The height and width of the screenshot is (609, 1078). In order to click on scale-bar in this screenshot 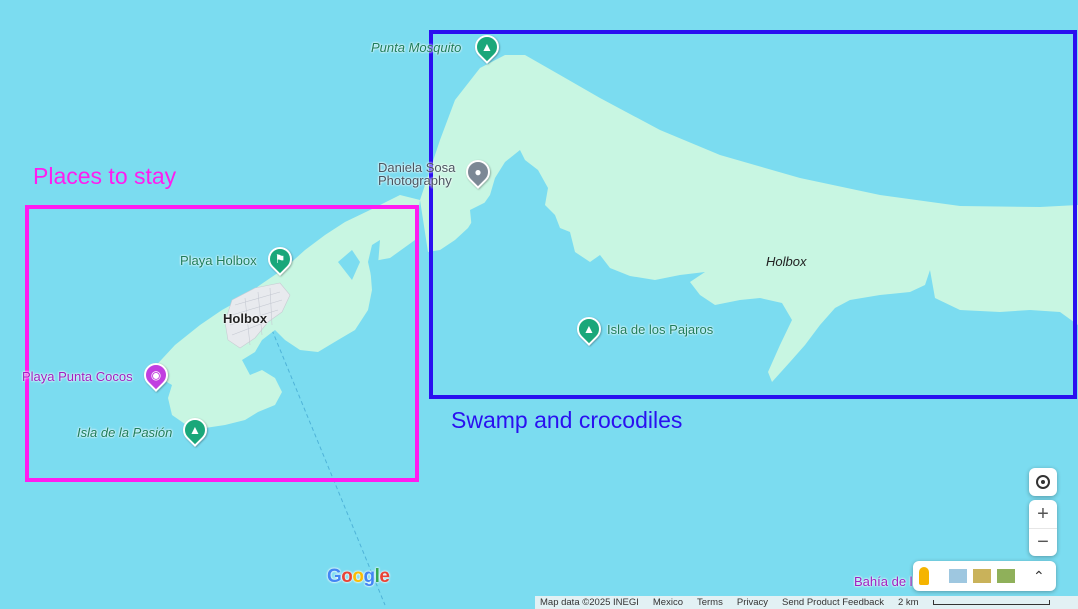, I will do `click(991, 602)`.